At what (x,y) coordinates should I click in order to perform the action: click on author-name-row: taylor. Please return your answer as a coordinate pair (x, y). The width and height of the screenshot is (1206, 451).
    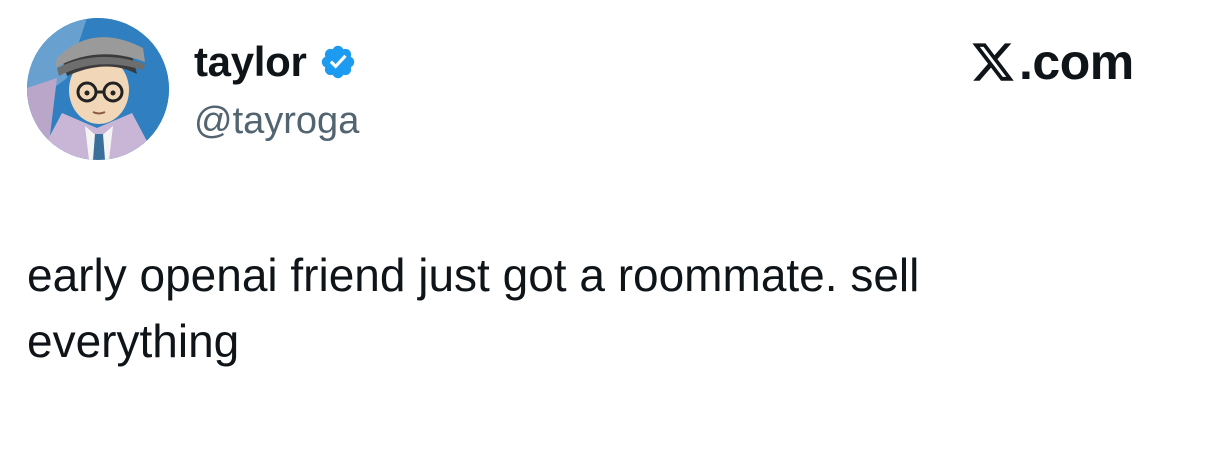
    Looking at the image, I should click on (275, 62).